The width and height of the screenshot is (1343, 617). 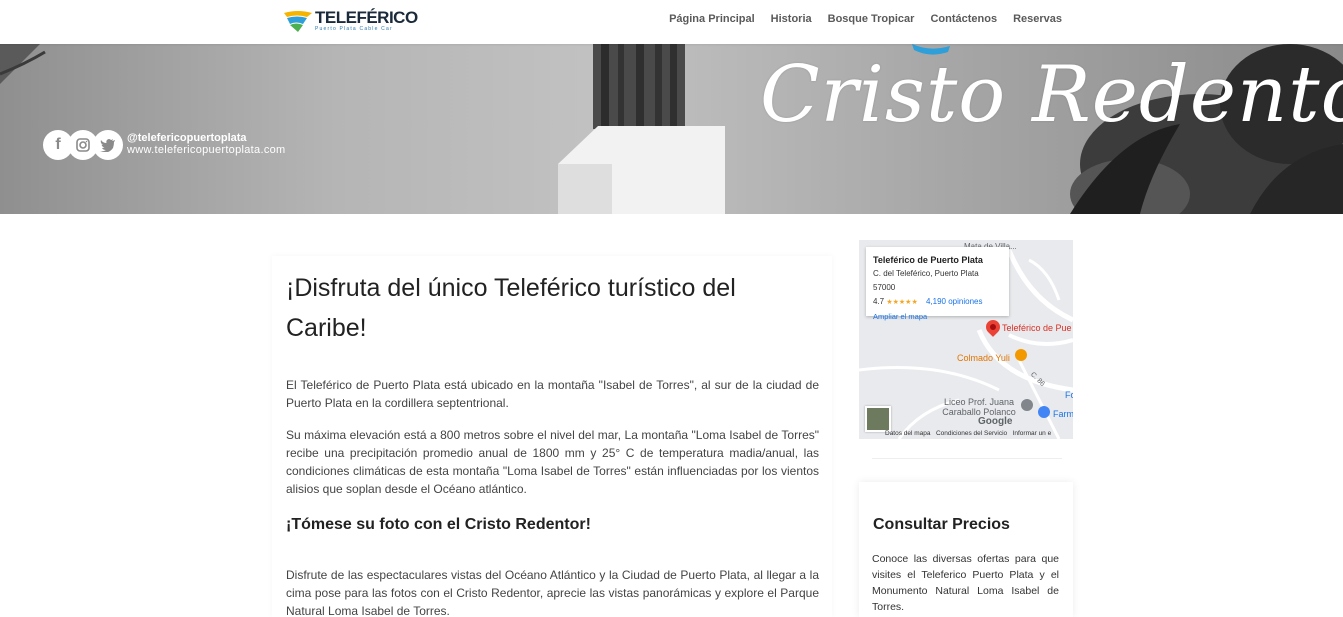 What do you see at coordinates (1032, 433) in the screenshot?
I see `map-report-link: Informar un e` at bounding box center [1032, 433].